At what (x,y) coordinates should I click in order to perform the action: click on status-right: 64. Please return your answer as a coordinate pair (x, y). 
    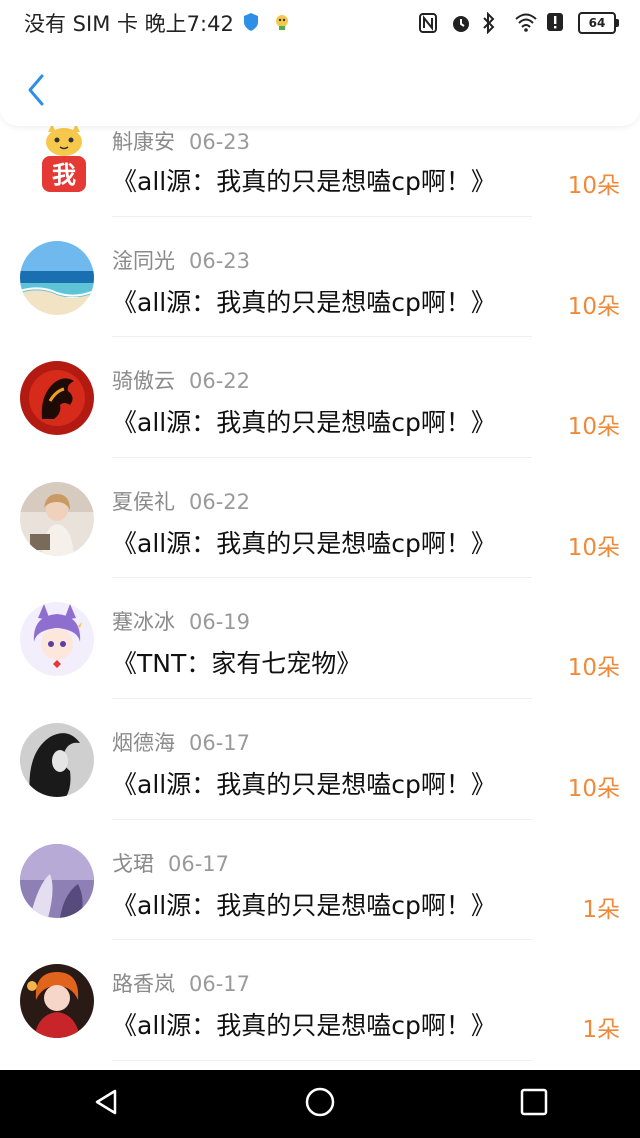
    Looking at the image, I should click on (518, 23).